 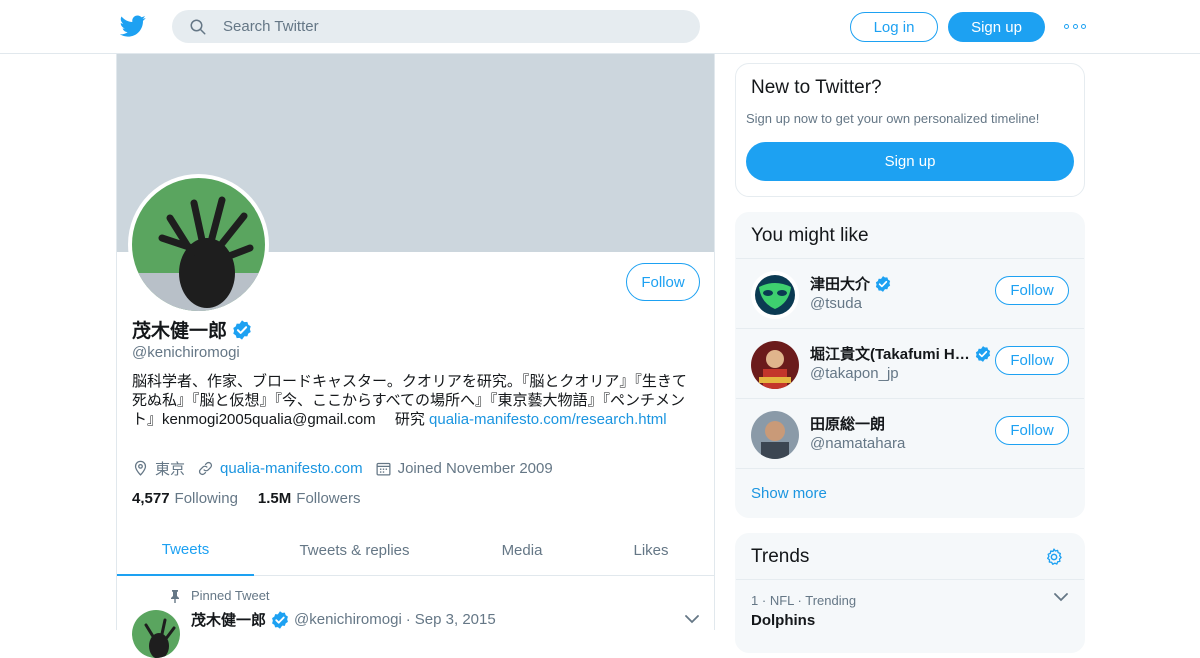 I want to click on search-box, so click(x=436, y=26).